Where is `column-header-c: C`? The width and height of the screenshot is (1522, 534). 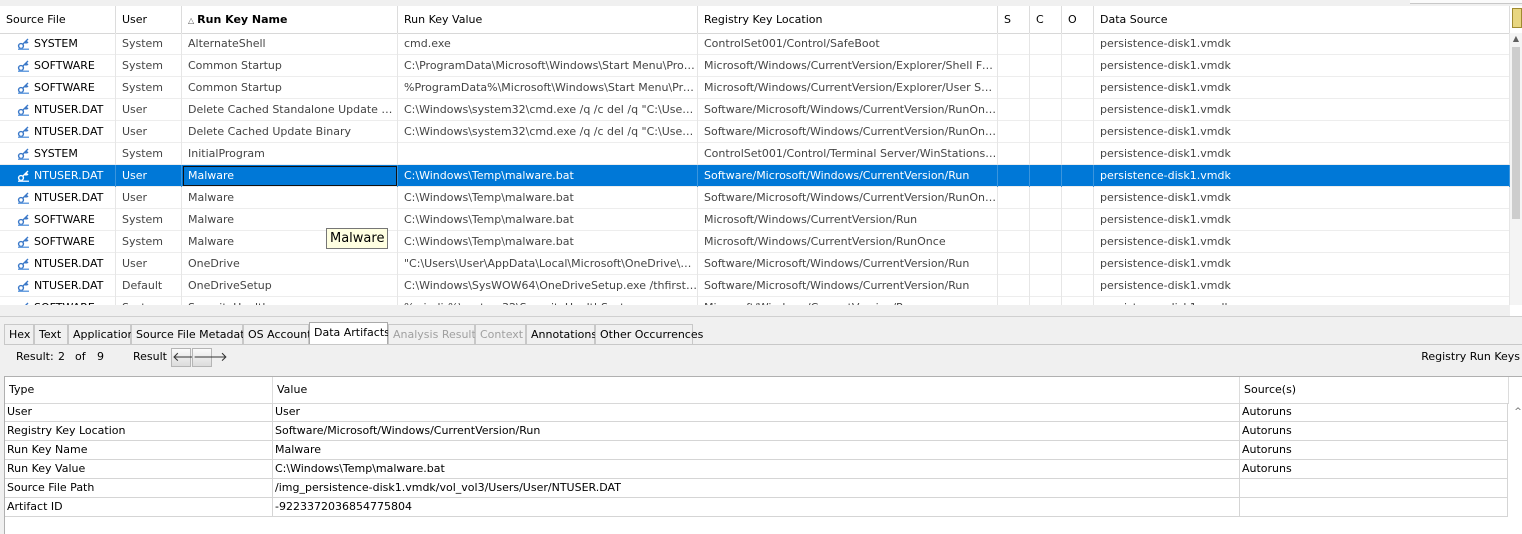
column-header-c: C is located at coordinates (1046, 19).